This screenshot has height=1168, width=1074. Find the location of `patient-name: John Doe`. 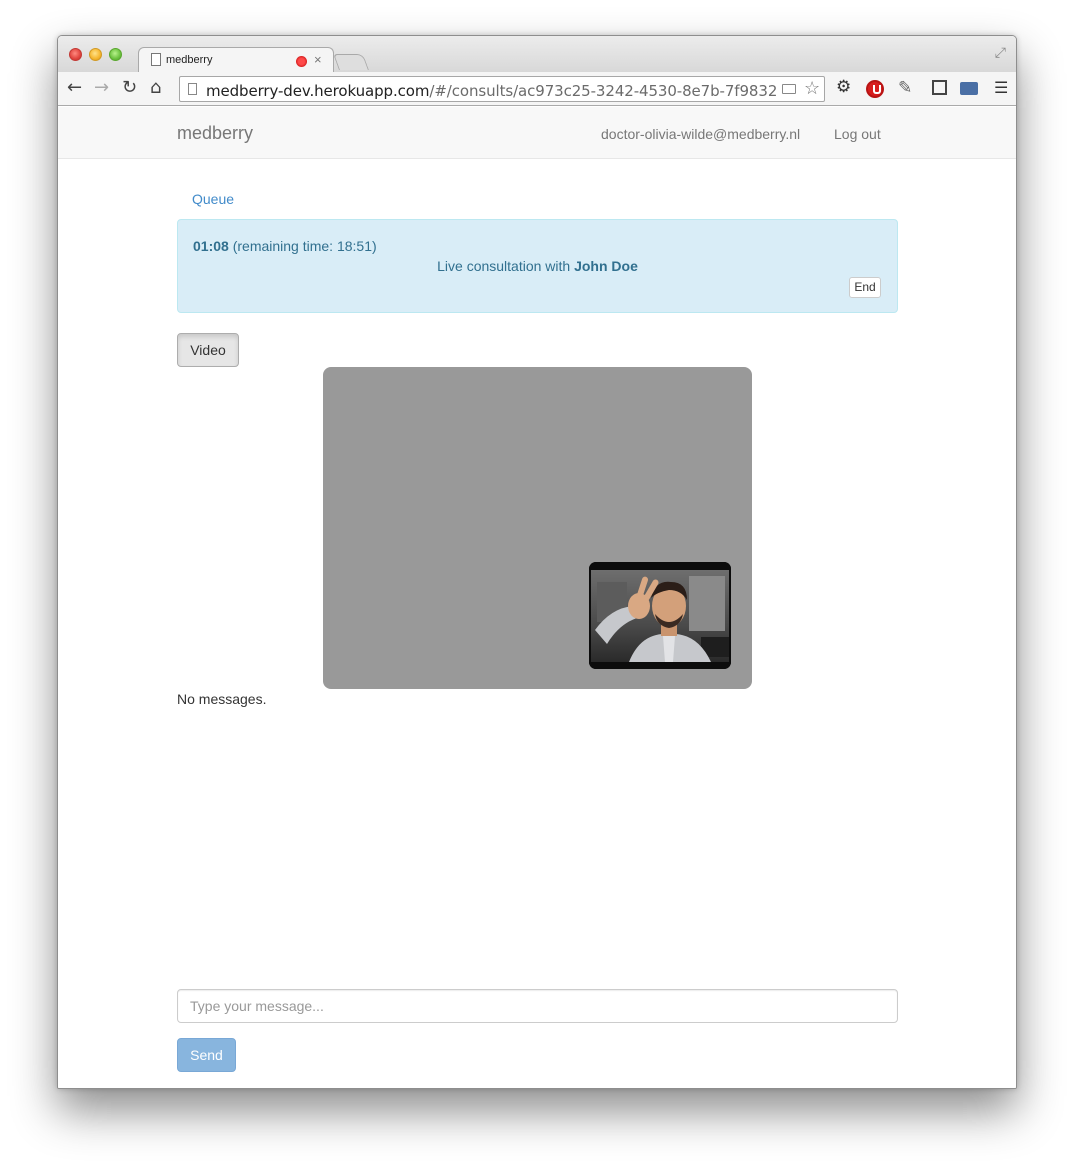

patient-name: John Doe is located at coordinates (606, 266).